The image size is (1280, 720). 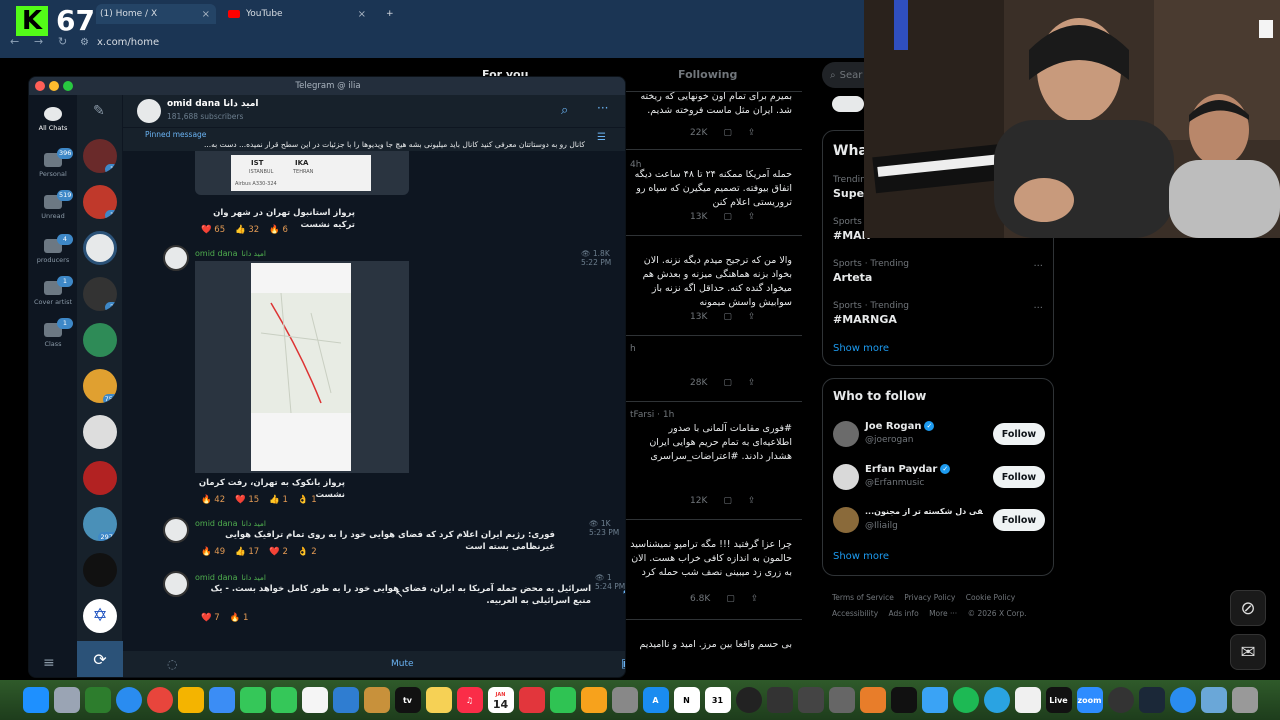 What do you see at coordinates (1151, 700) in the screenshot?
I see `steam-icon` at bounding box center [1151, 700].